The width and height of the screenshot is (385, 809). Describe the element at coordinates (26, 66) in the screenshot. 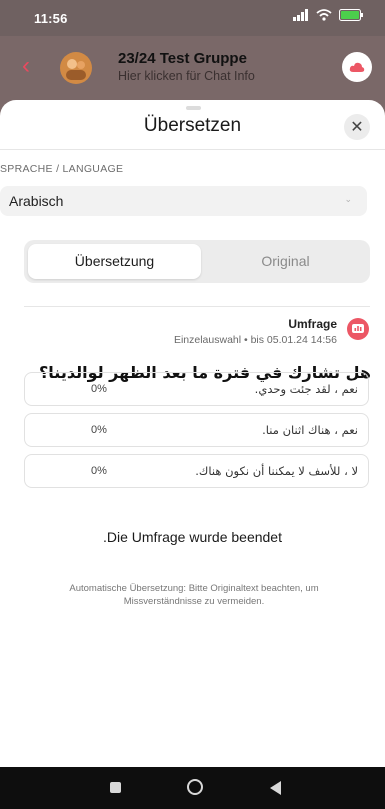

I see `back-chevron-icon: ‹` at that location.